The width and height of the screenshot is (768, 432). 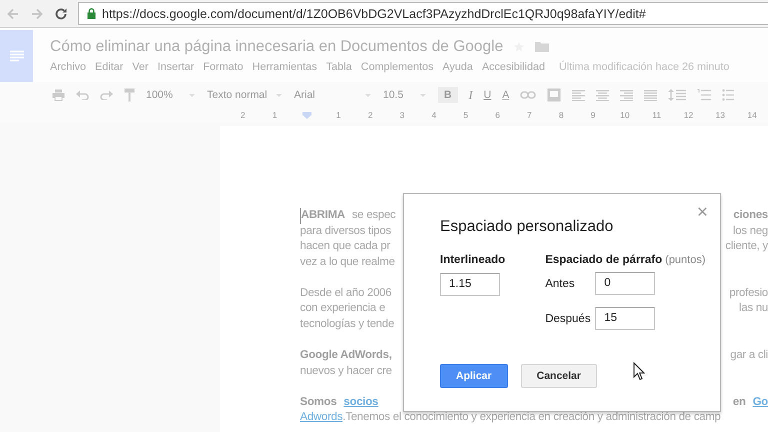 I want to click on ruler-number: 7, so click(x=529, y=115).